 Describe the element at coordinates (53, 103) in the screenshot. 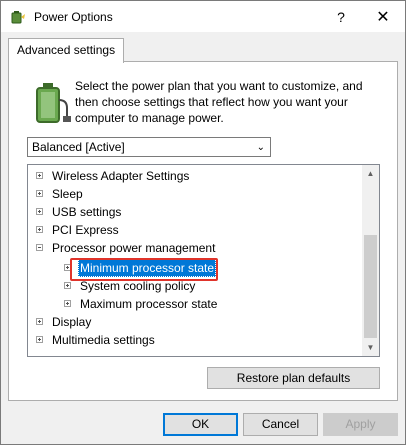

I see `battery-plug-icon` at that location.